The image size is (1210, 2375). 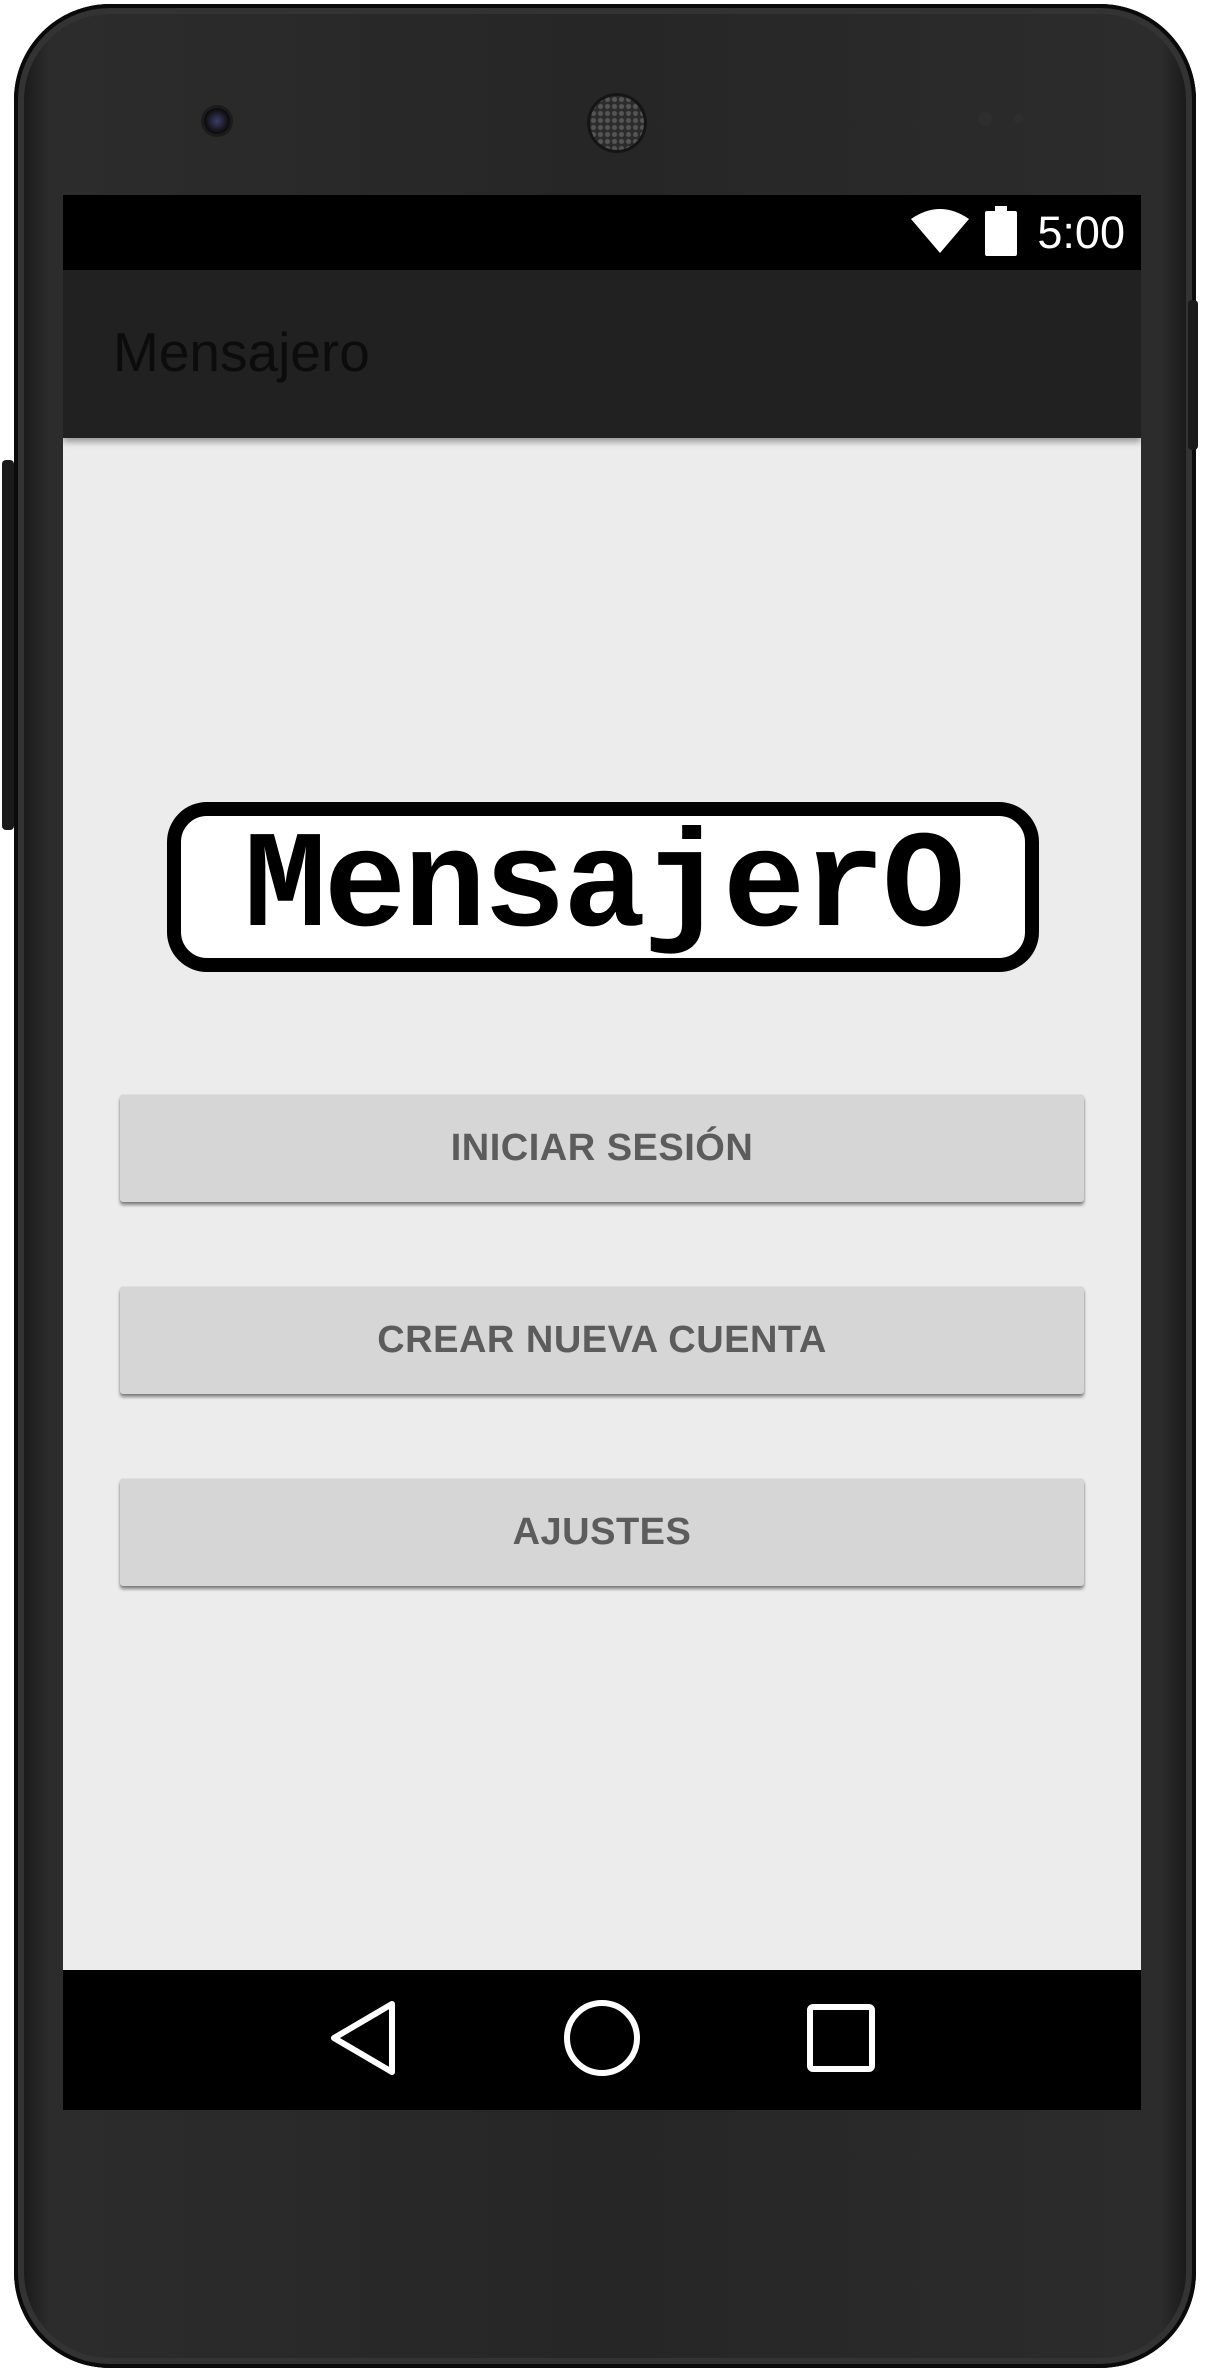 What do you see at coordinates (602, 1532) in the screenshot?
I see `settings-button: AJUSTES` at bounding box center [602, 1532].